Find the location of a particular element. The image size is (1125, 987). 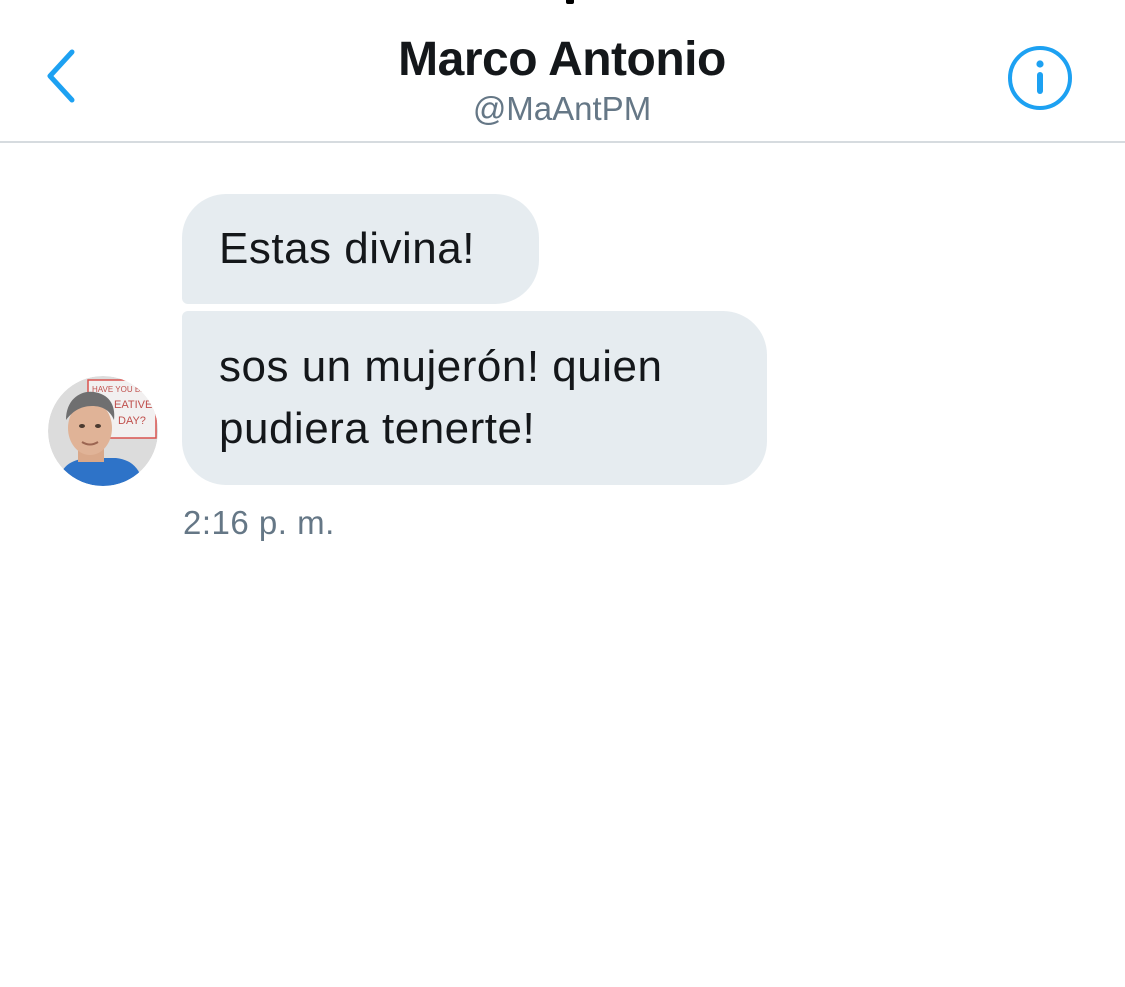

conversation-info-button is located at coordinates (1040, 78).